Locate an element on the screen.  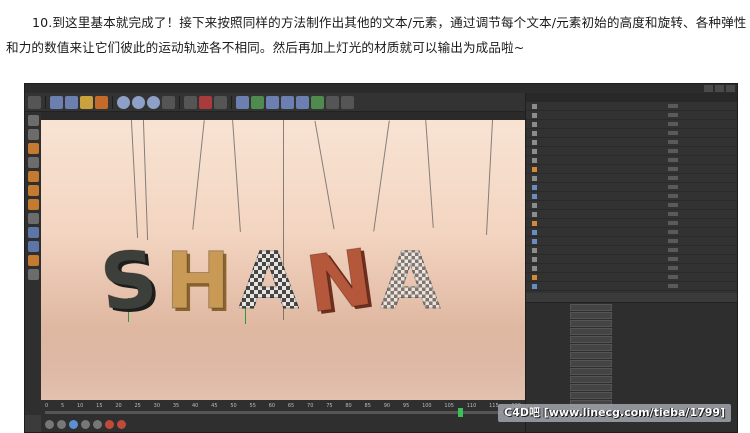
scene-icon is located at coordinates (317, 102).